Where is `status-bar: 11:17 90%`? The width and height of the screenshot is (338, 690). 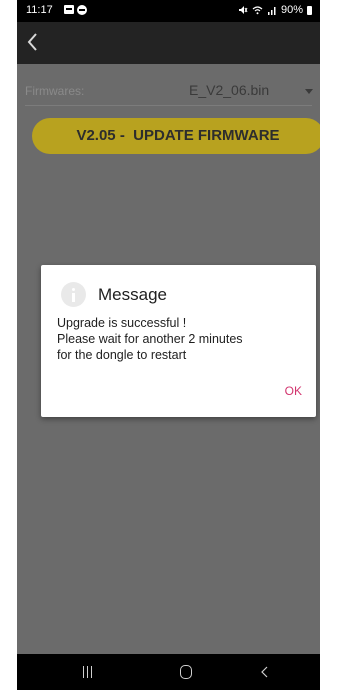
status-bar: 11:17 90% is located at coordinates (168, 11).